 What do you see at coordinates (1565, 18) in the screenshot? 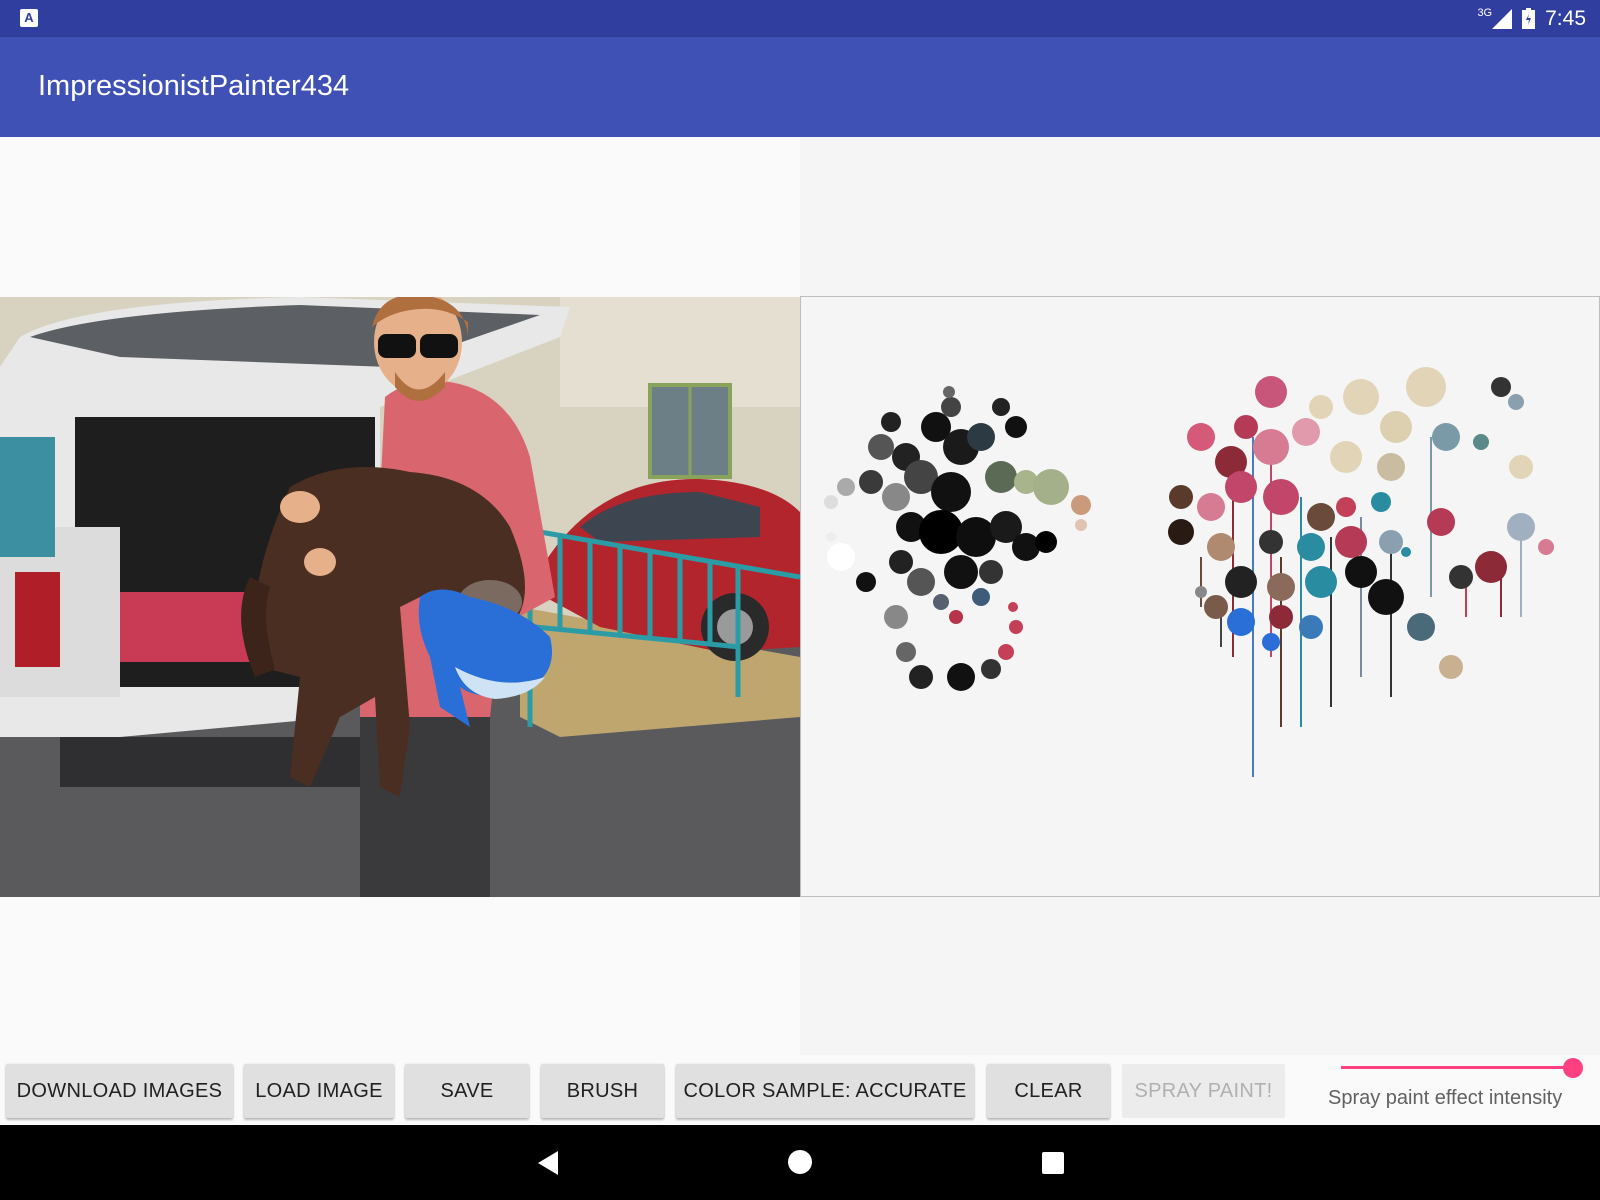
I see `clock: 7:45` at bounding box center [1565, 18].